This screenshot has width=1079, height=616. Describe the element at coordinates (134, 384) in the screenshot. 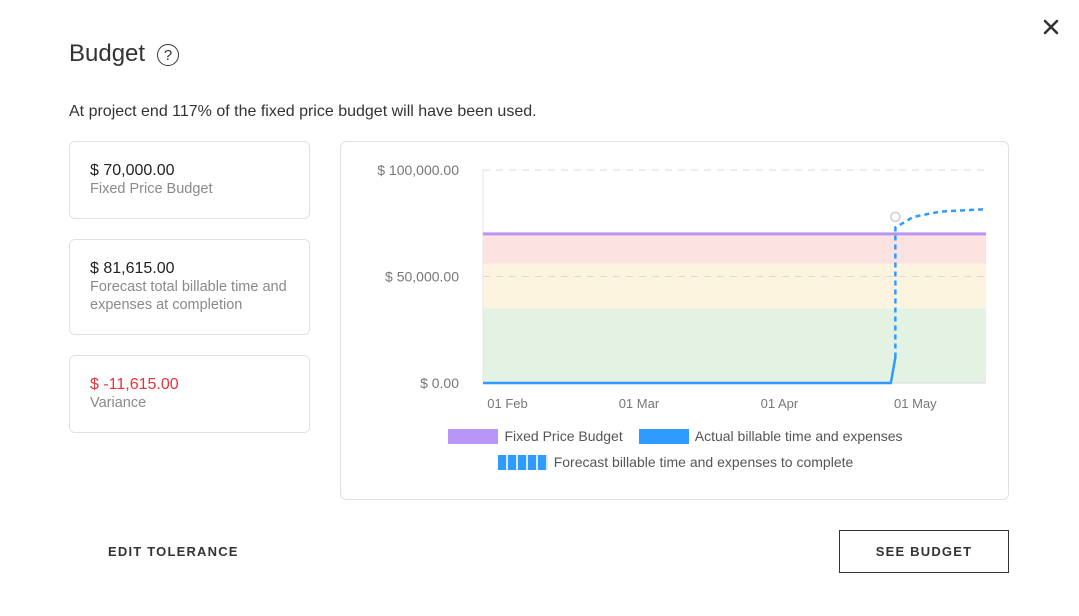

I see `card-value: $ -11,615.00` at that location.